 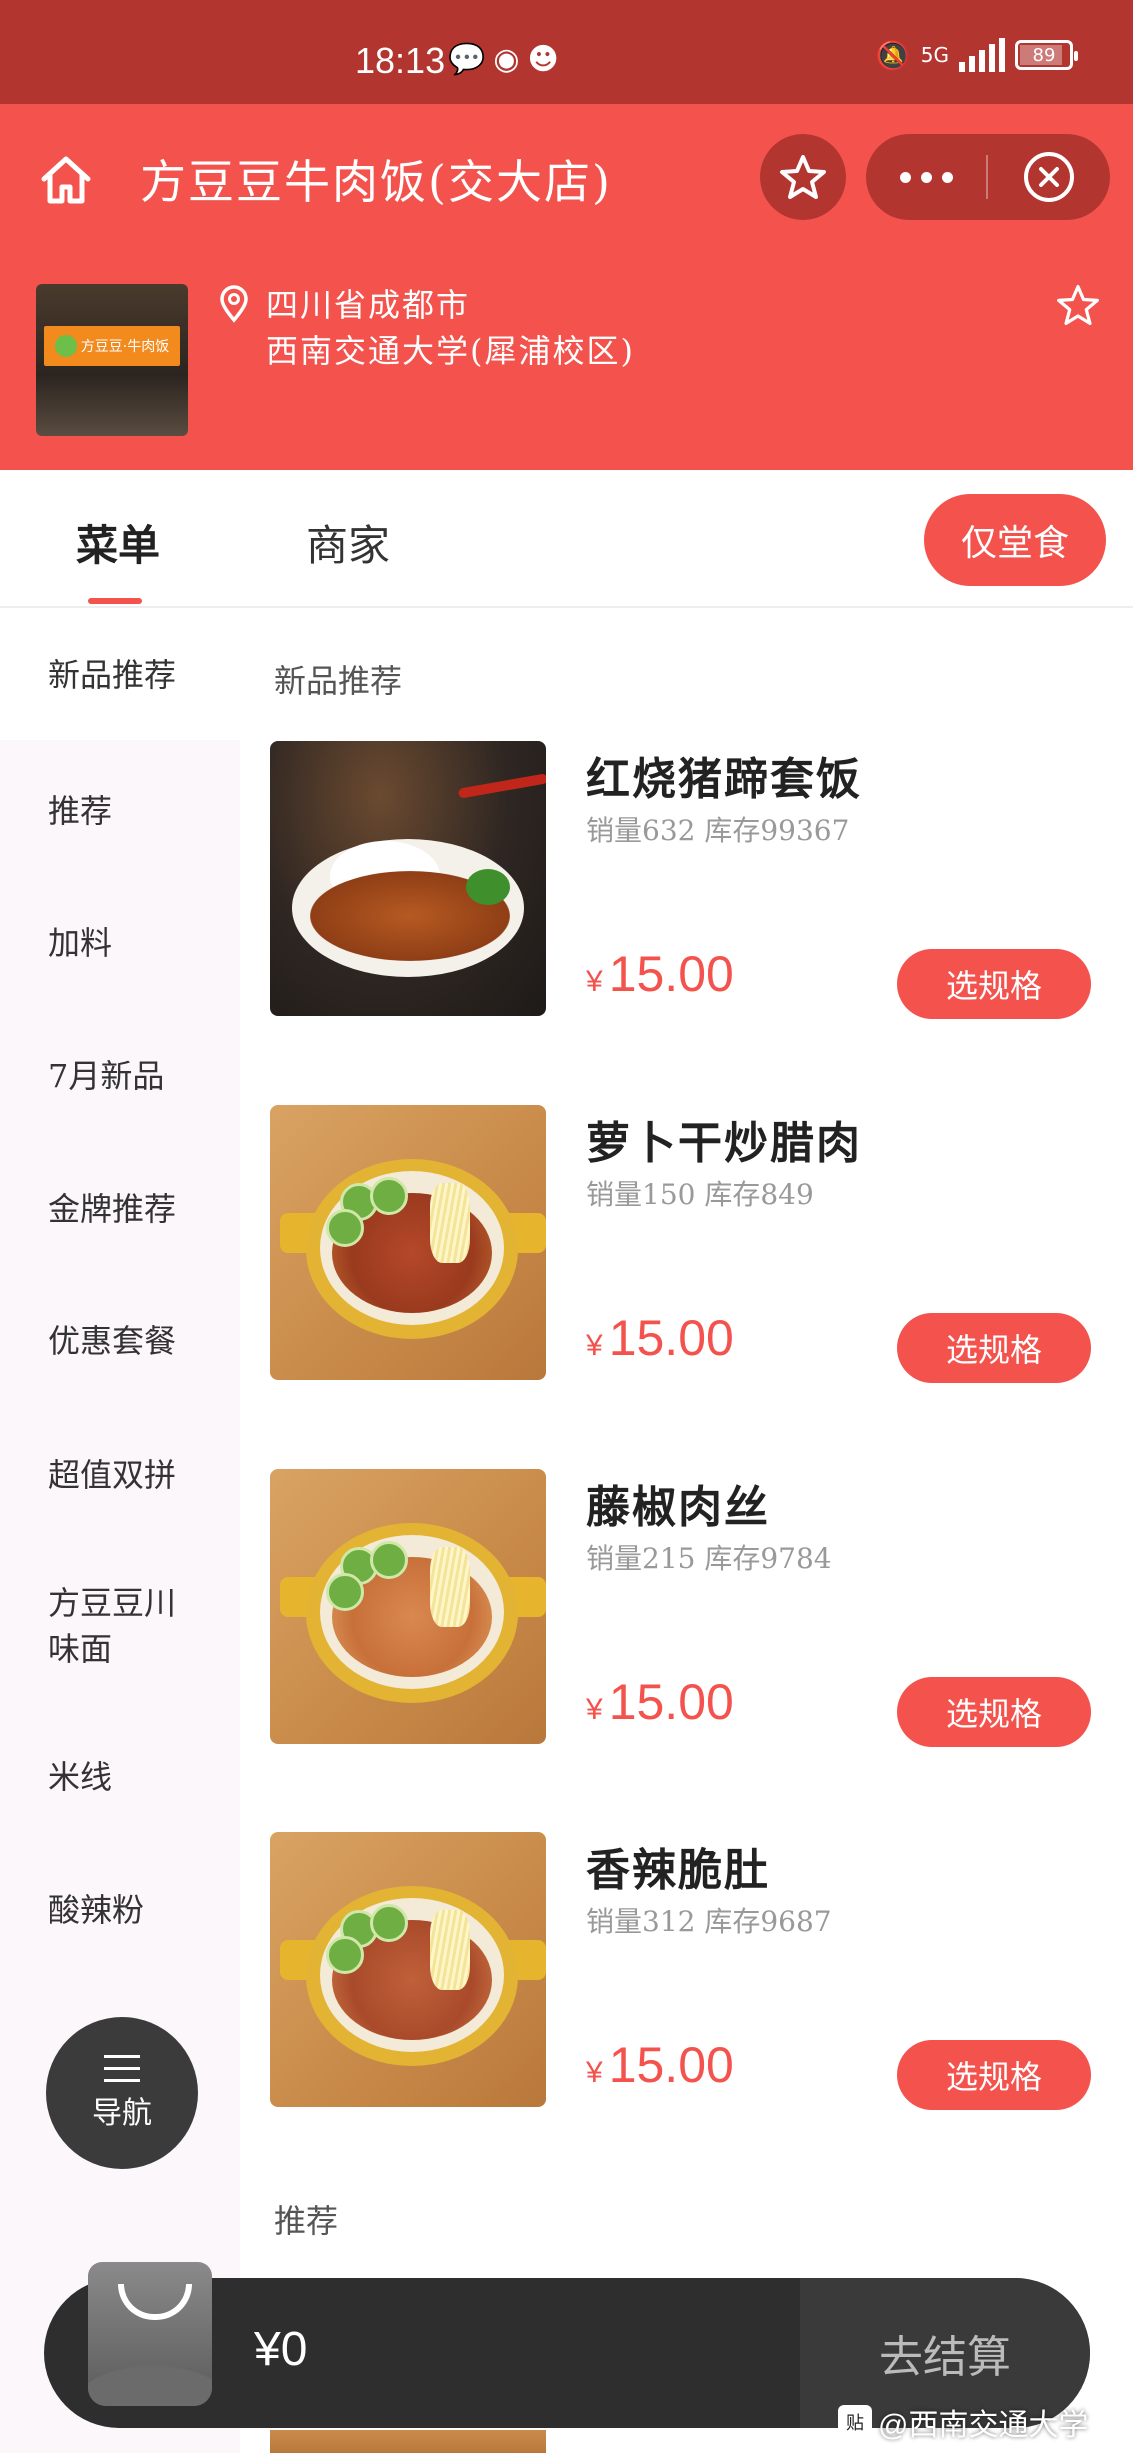 I want to click on status-right: 🔕 5G 89, so click(x=976, y=55).